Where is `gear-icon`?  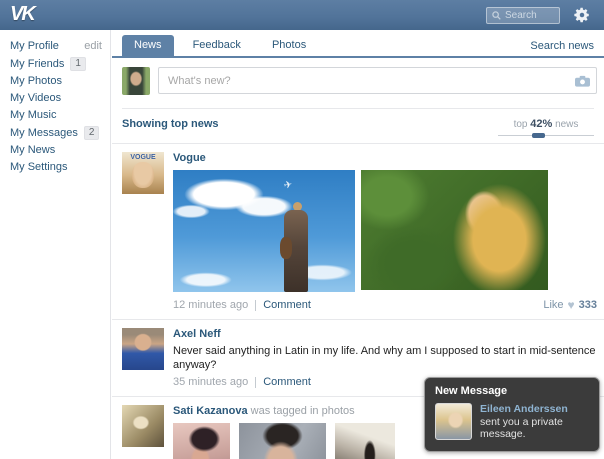
gear-icon is located at coordinates (582, 15).